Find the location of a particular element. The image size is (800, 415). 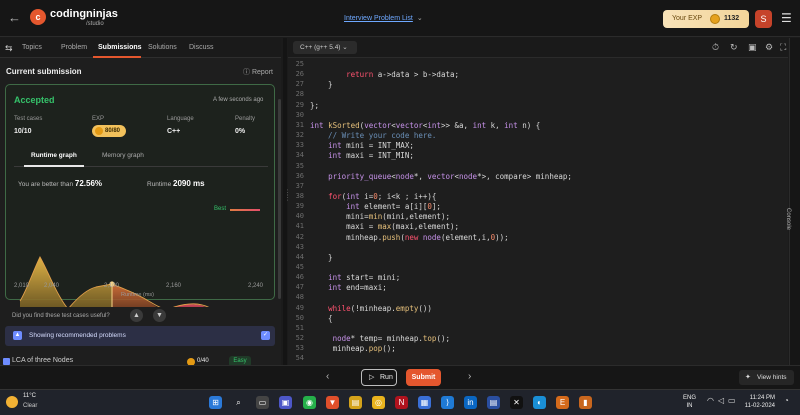

x-icon: ✕ is located at coordinates (516, 402).